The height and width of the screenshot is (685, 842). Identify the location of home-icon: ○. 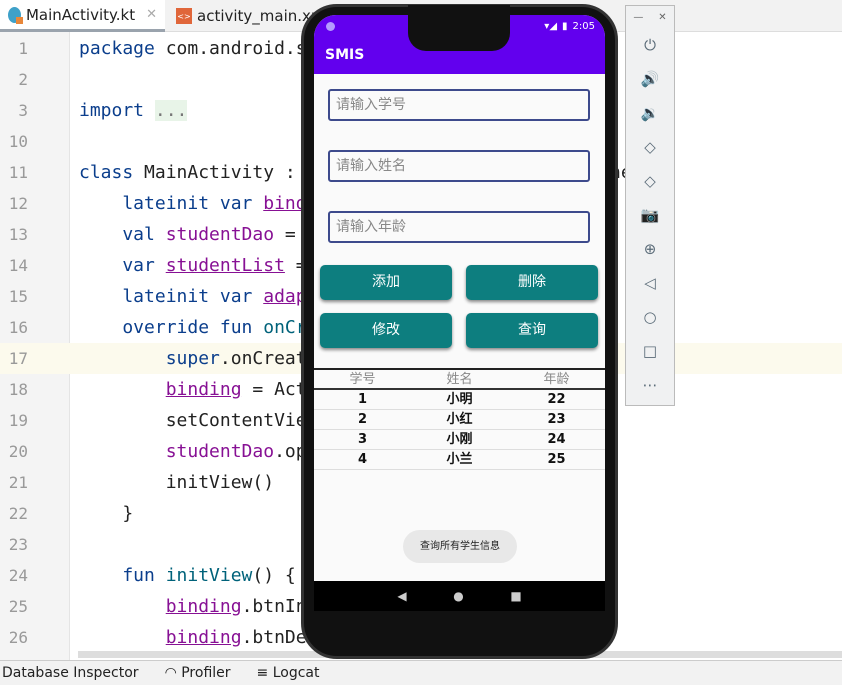
(650, 317).